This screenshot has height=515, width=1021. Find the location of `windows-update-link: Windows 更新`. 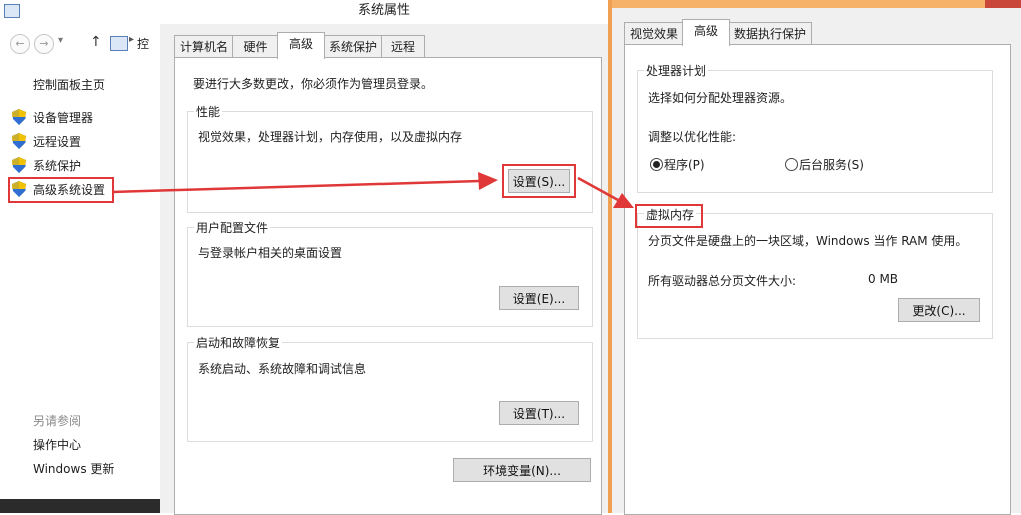

windows-update-link: Windows 更新 is located at coordinates (73, 468).